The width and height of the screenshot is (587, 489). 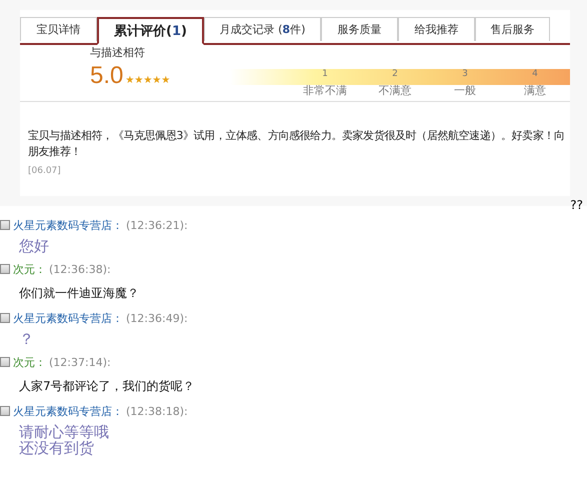 I want to click on tab: 售后服务, so click(x=512, y=29).